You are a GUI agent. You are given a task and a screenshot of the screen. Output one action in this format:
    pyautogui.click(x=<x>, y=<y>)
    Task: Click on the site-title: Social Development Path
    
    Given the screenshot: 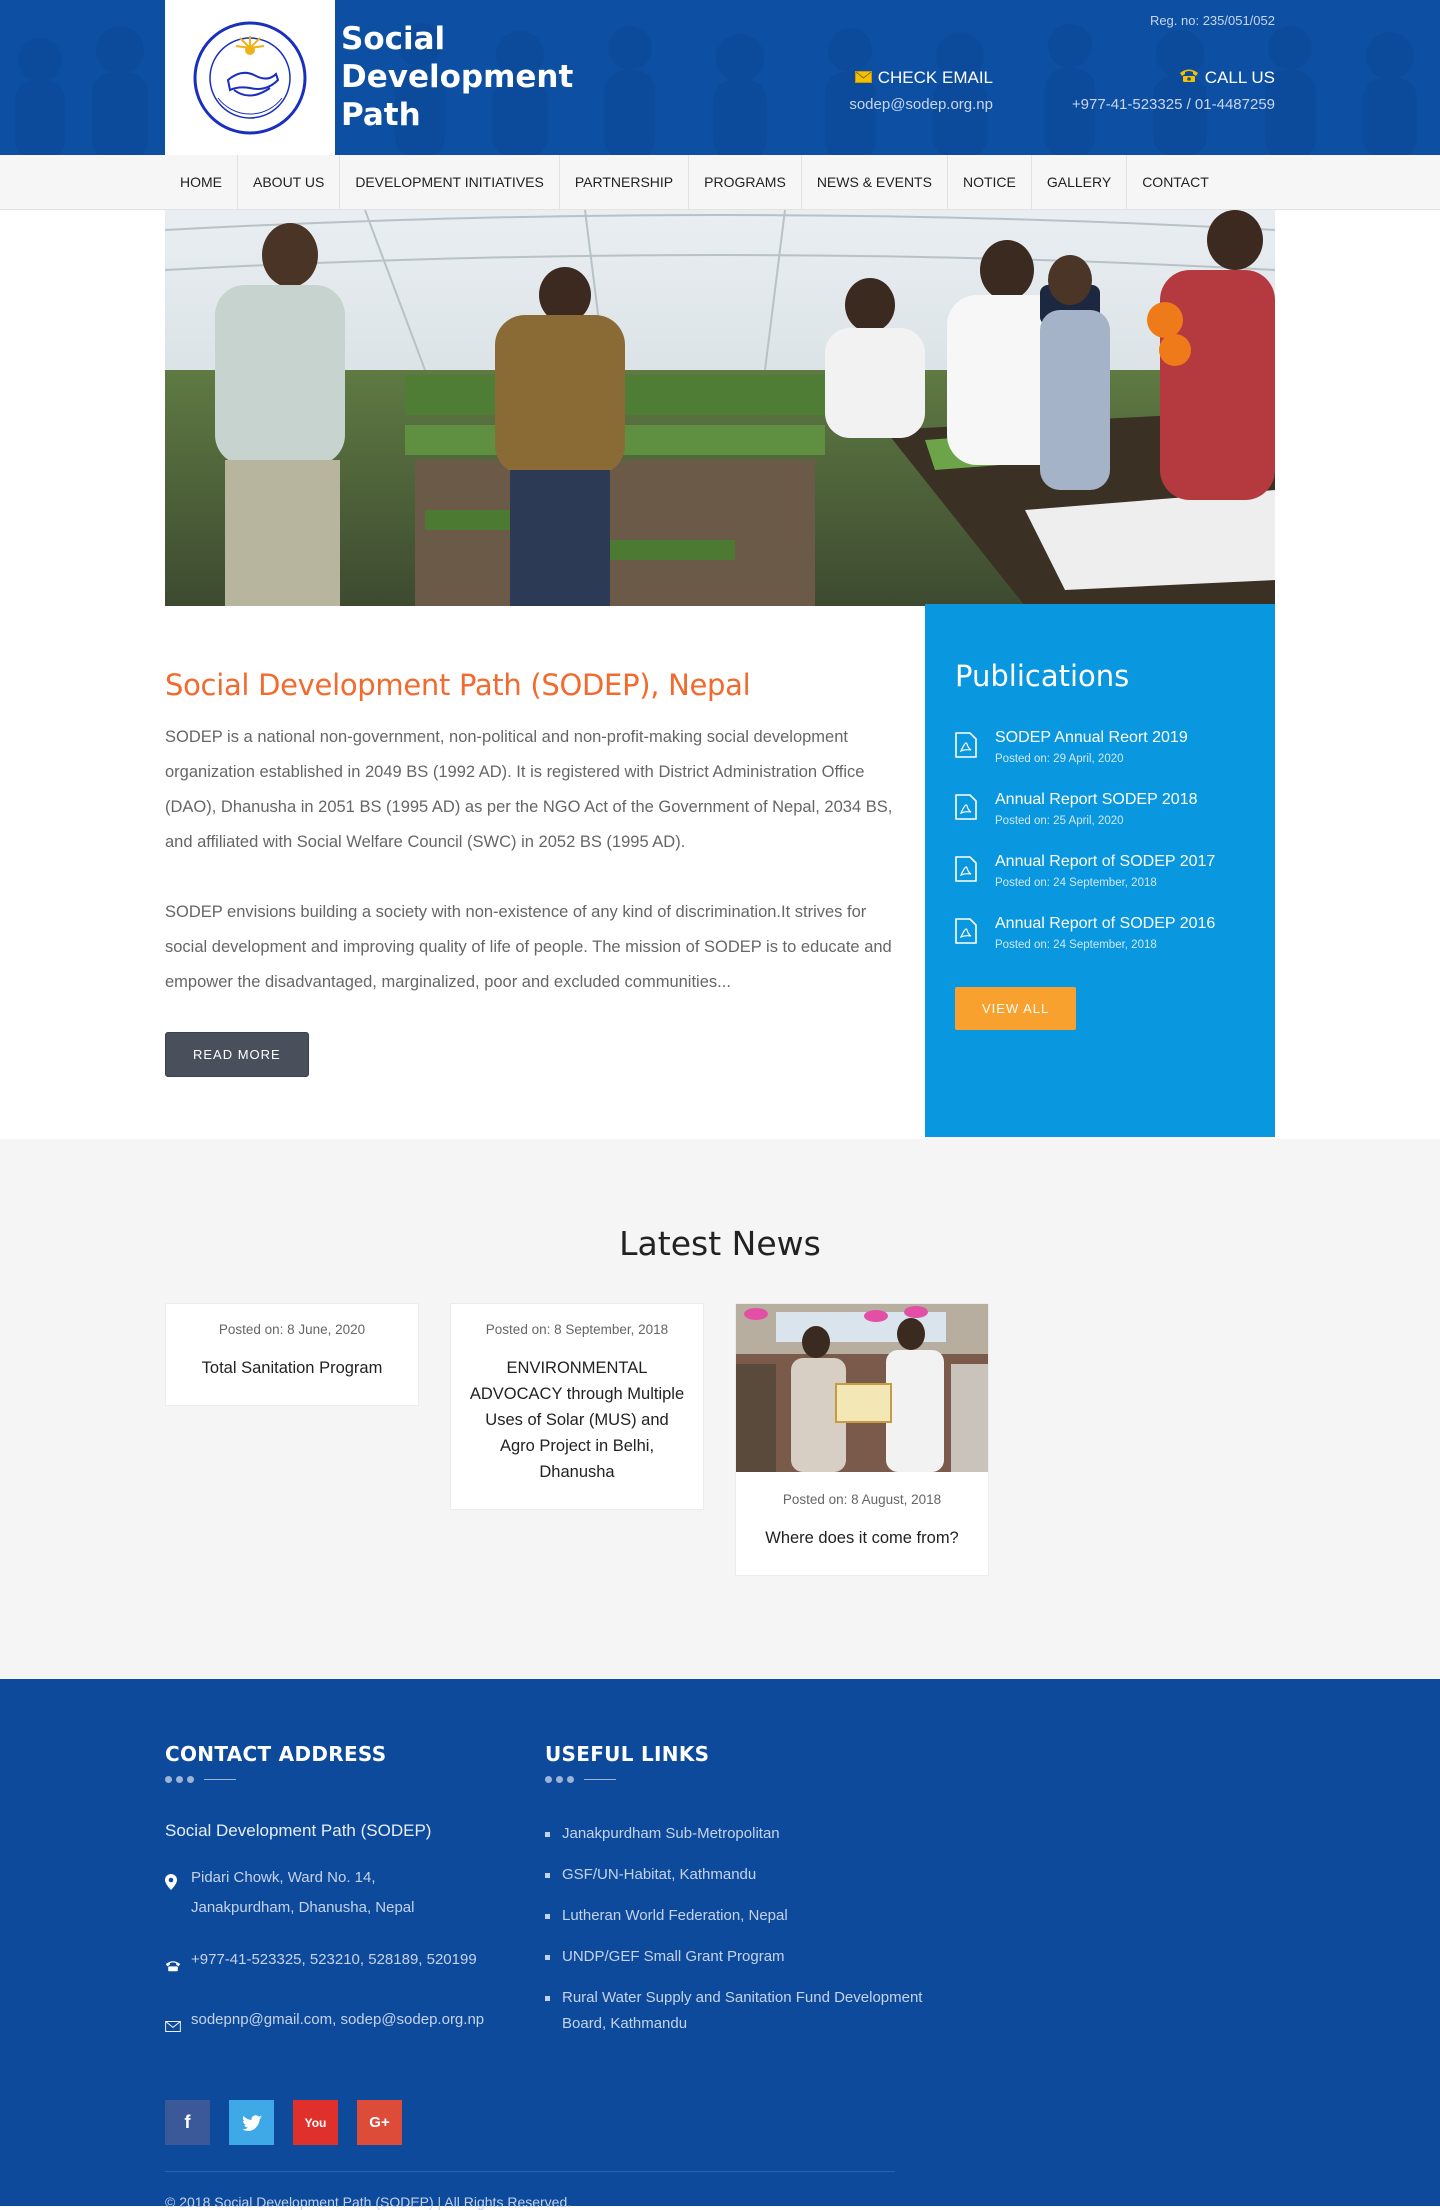 What is the action you would take?
    pyautogui.click(x=457, y=77)
    